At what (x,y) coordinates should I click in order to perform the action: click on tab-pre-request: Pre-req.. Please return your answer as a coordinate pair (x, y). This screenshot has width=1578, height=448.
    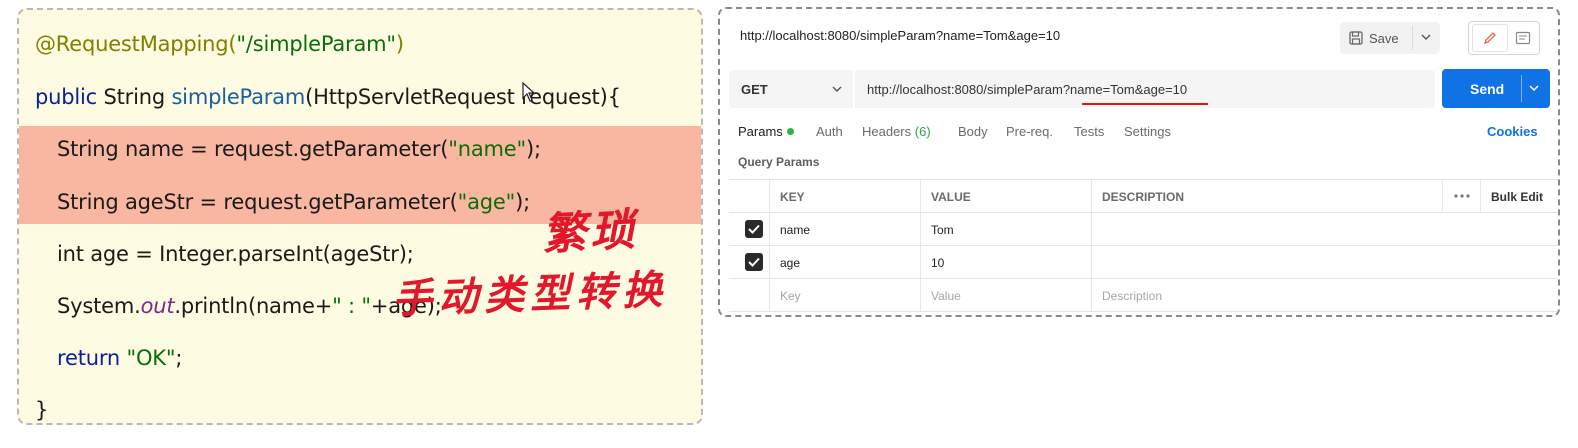
    Looking at the image, I should click on (1029, 131).